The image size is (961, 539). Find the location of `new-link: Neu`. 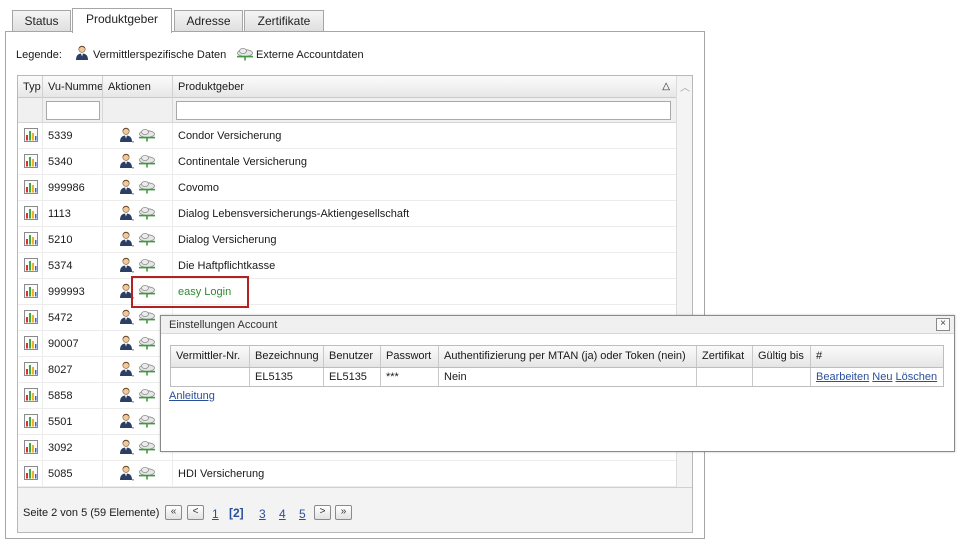

new-link: Neu is located at coordinates (882, 377).